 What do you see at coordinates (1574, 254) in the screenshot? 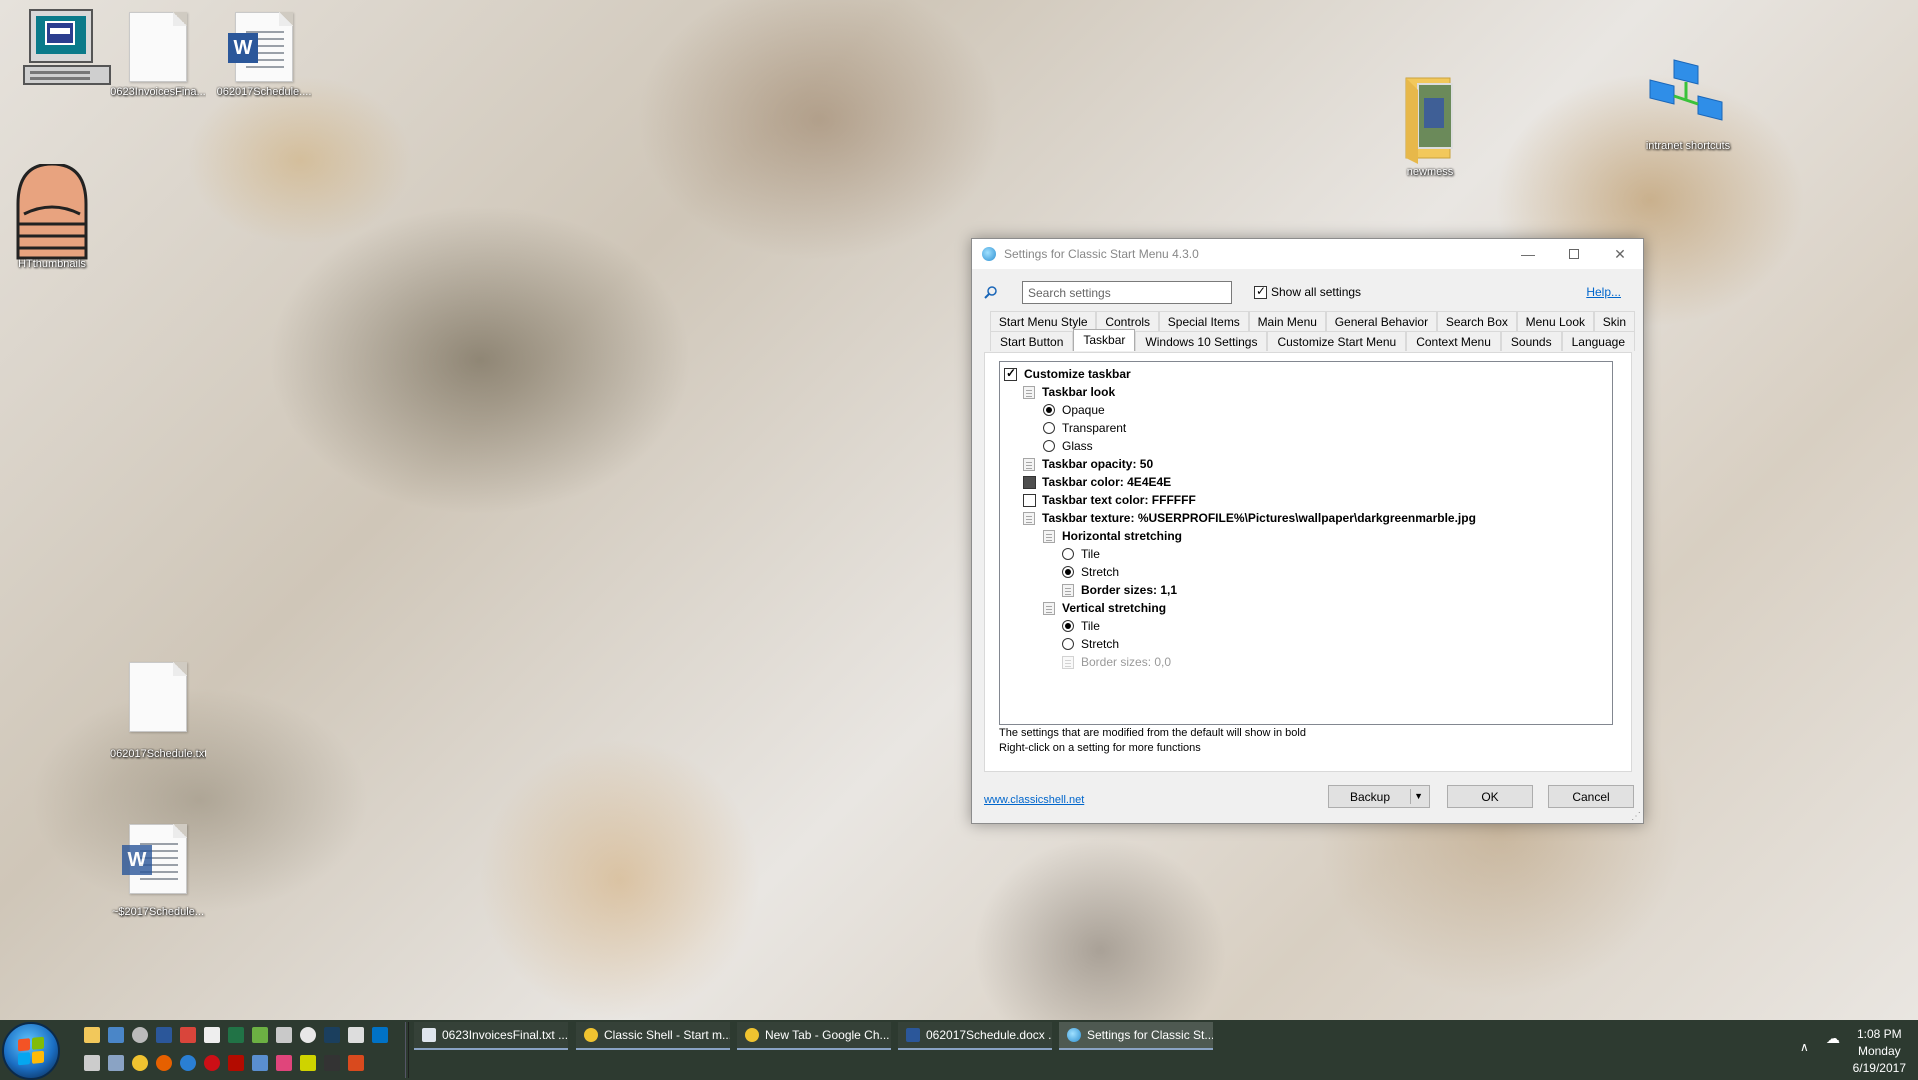
I see `maximize-button` at bounding box center [1574, 254].